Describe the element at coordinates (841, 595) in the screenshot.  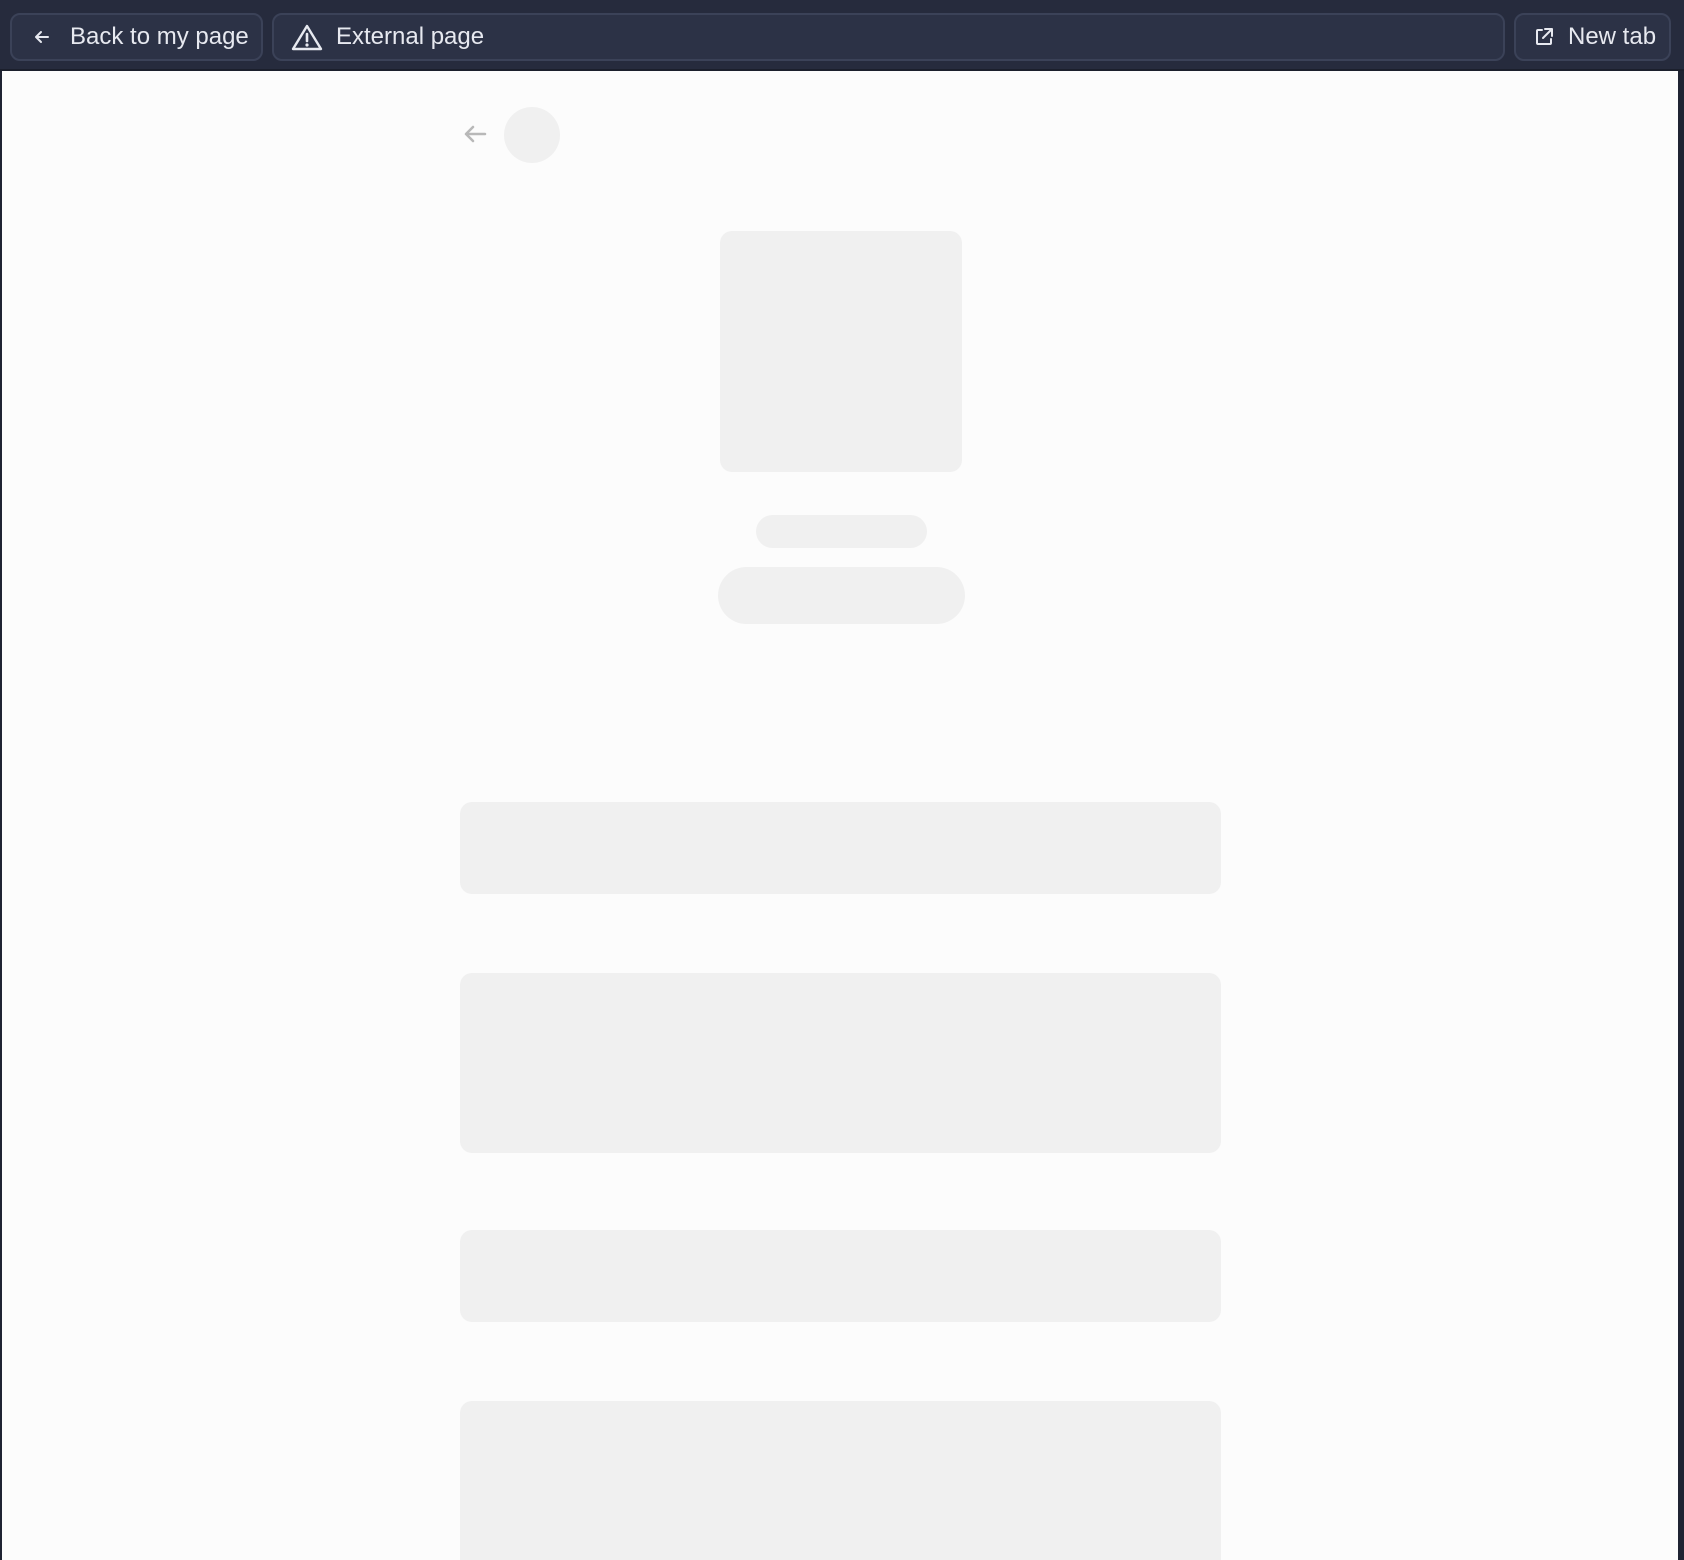
I see `action-button-placeholder` at that location.